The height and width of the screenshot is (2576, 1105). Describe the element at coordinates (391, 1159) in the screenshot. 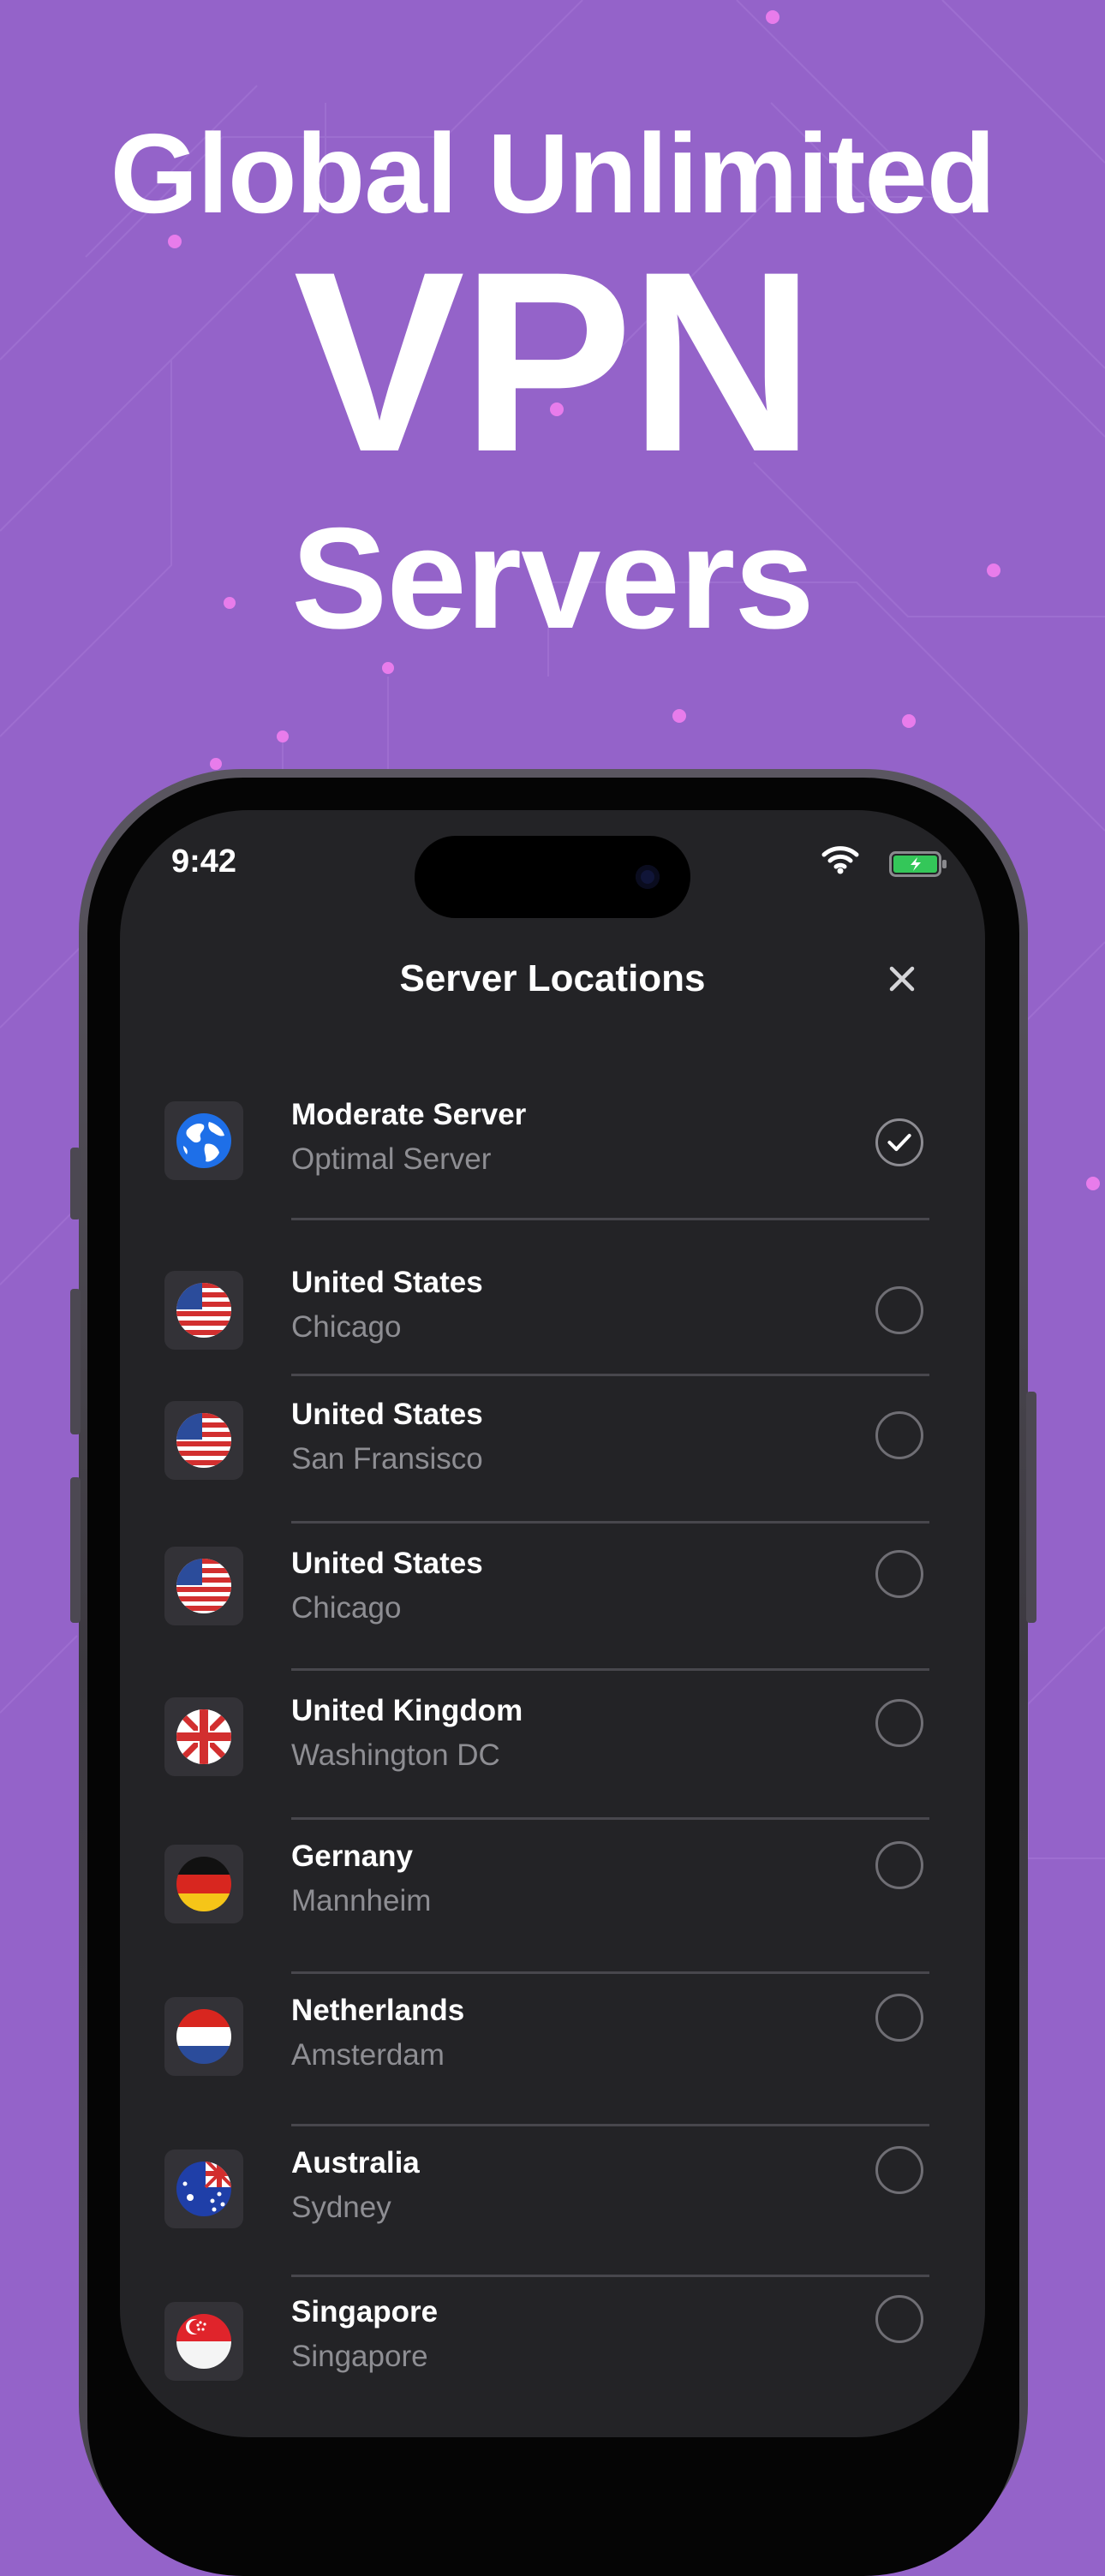

I see `server-city: Optimal Server` at that location.